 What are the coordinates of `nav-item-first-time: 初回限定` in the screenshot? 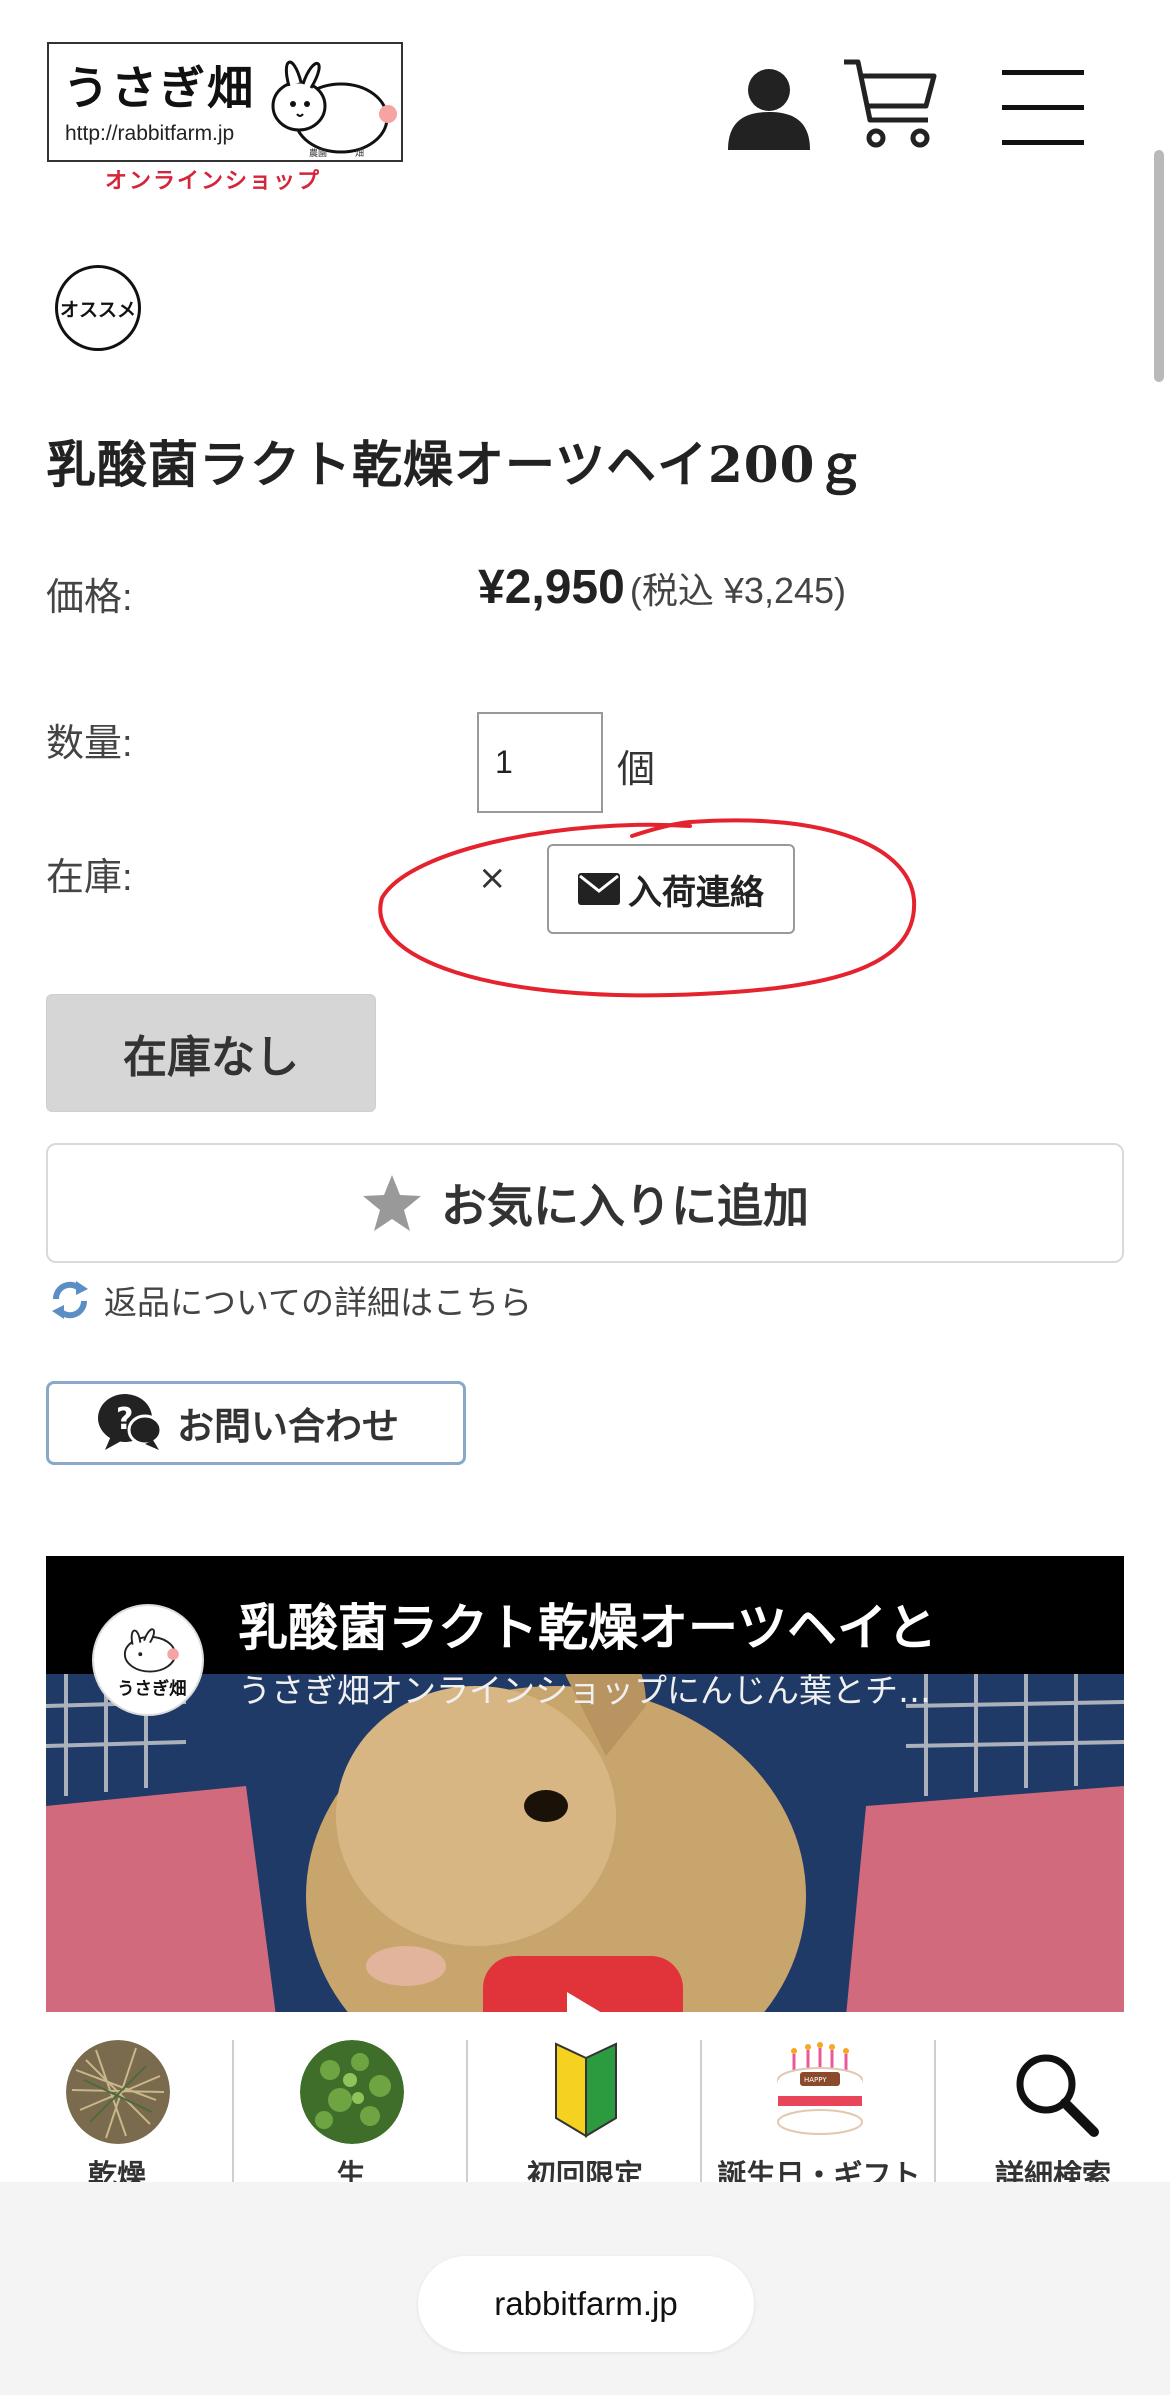 It's located at (585, 2107).